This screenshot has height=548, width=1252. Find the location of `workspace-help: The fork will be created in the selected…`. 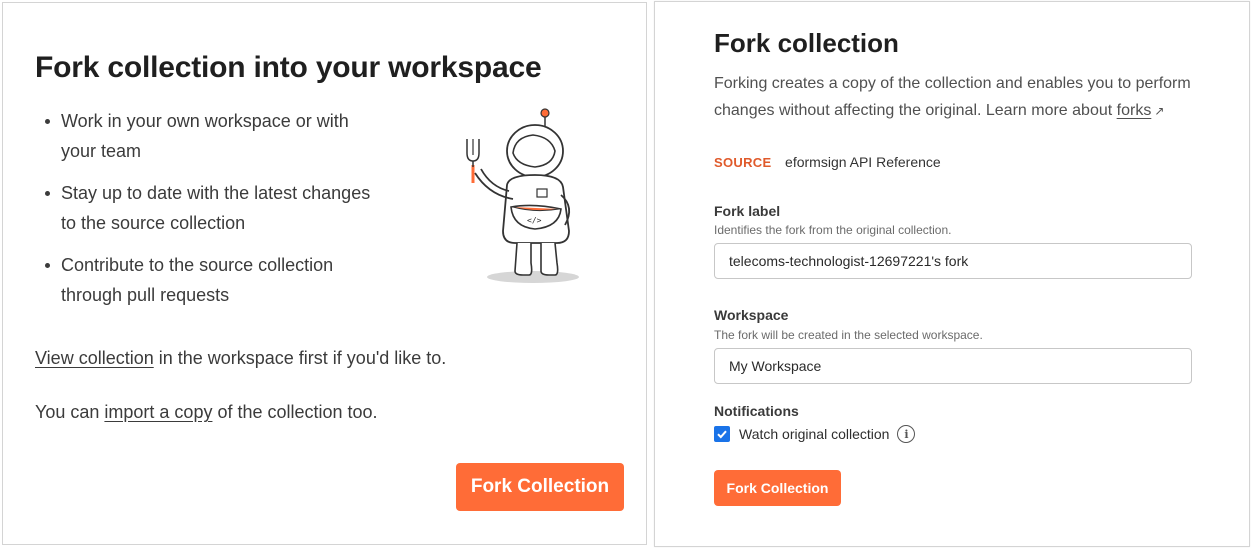

workspace-help: The fork will be created in the selected… is located at coordinates (848, 335).